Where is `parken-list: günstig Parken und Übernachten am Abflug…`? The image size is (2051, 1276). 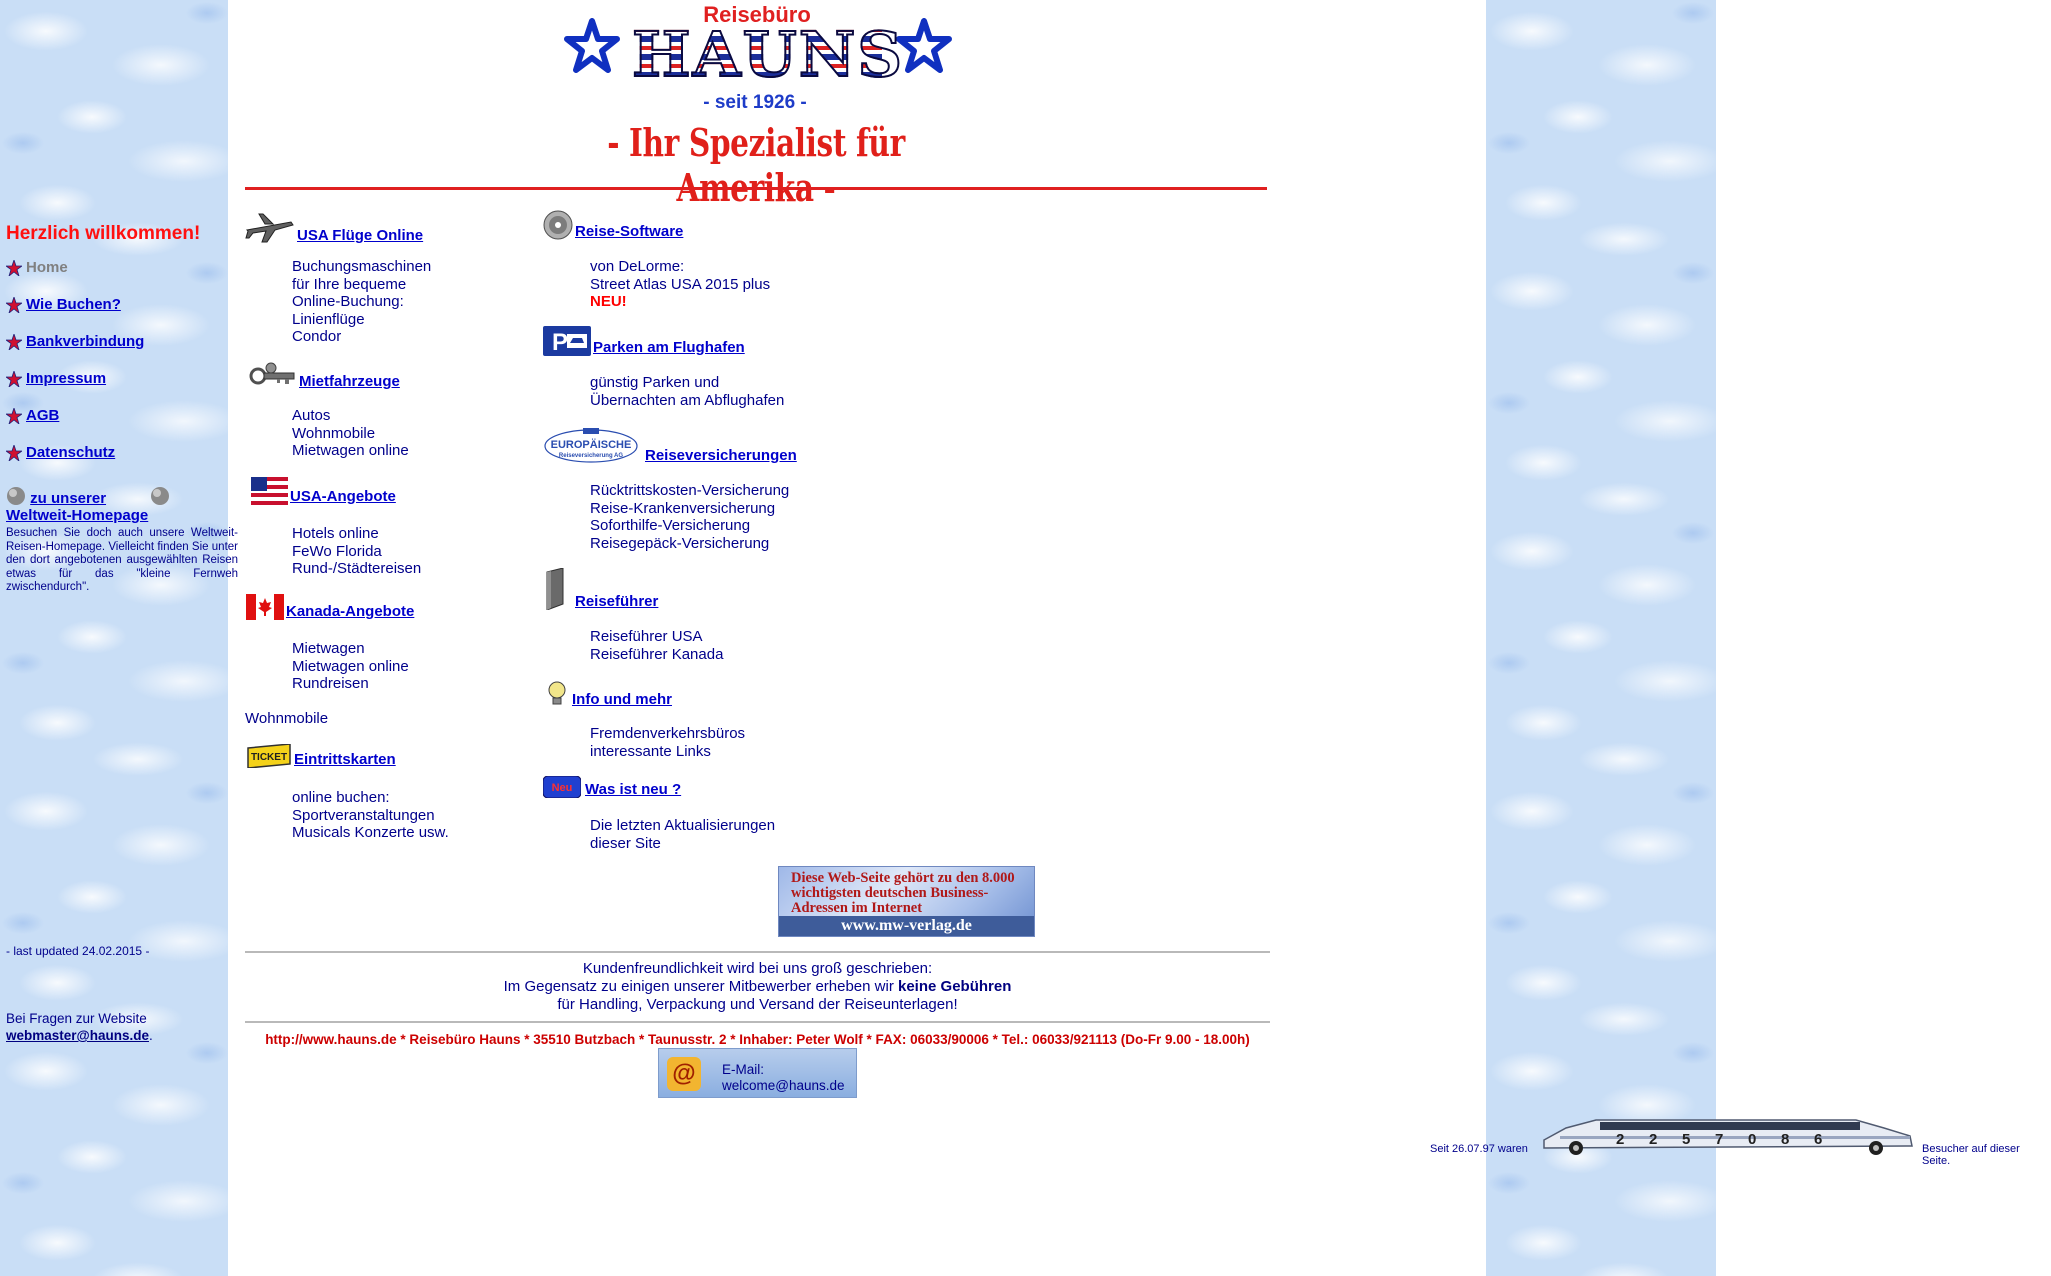 parken-list: günstig Parken und Übernachten am Abflug… is located at coordinates (687, 391).